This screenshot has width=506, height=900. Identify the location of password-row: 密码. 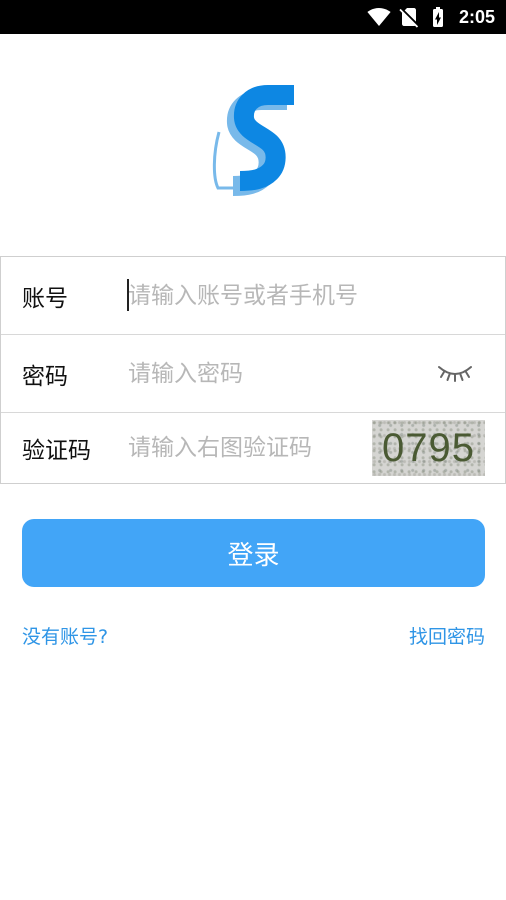
(253, 374).